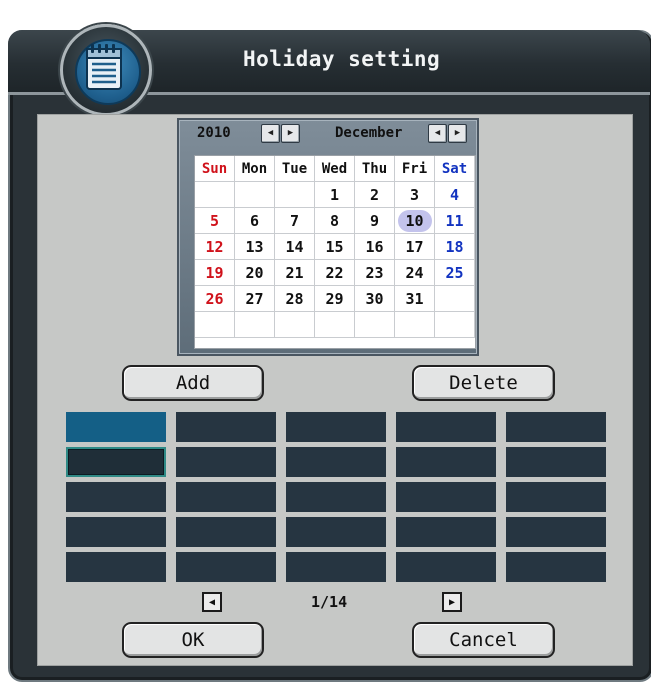 The height and width of the screenshot is (683, 651). What do you see at coordinates (455, 195) in the screenshot?
I see `calendar-day: 4` at bounding box center [455, 195].